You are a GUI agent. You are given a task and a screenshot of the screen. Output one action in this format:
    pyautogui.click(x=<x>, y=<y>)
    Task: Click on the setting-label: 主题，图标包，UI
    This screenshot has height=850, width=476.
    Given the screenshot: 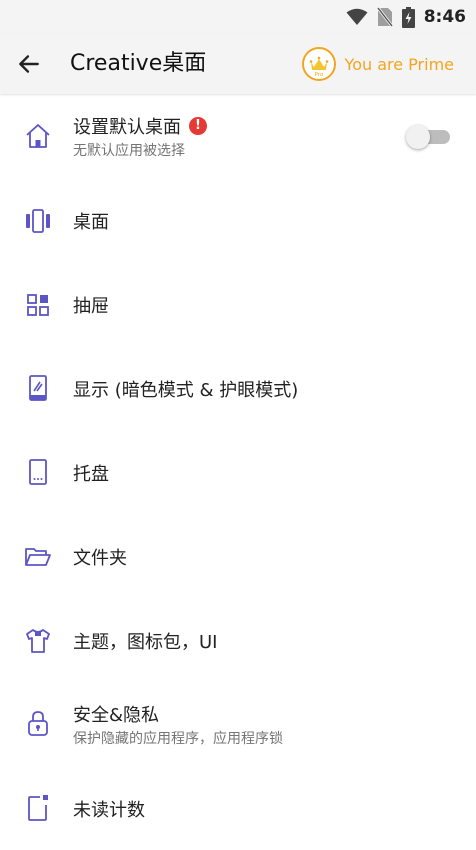 What is the action you would take?
    pyautogui.click(x=145, y=642)
    